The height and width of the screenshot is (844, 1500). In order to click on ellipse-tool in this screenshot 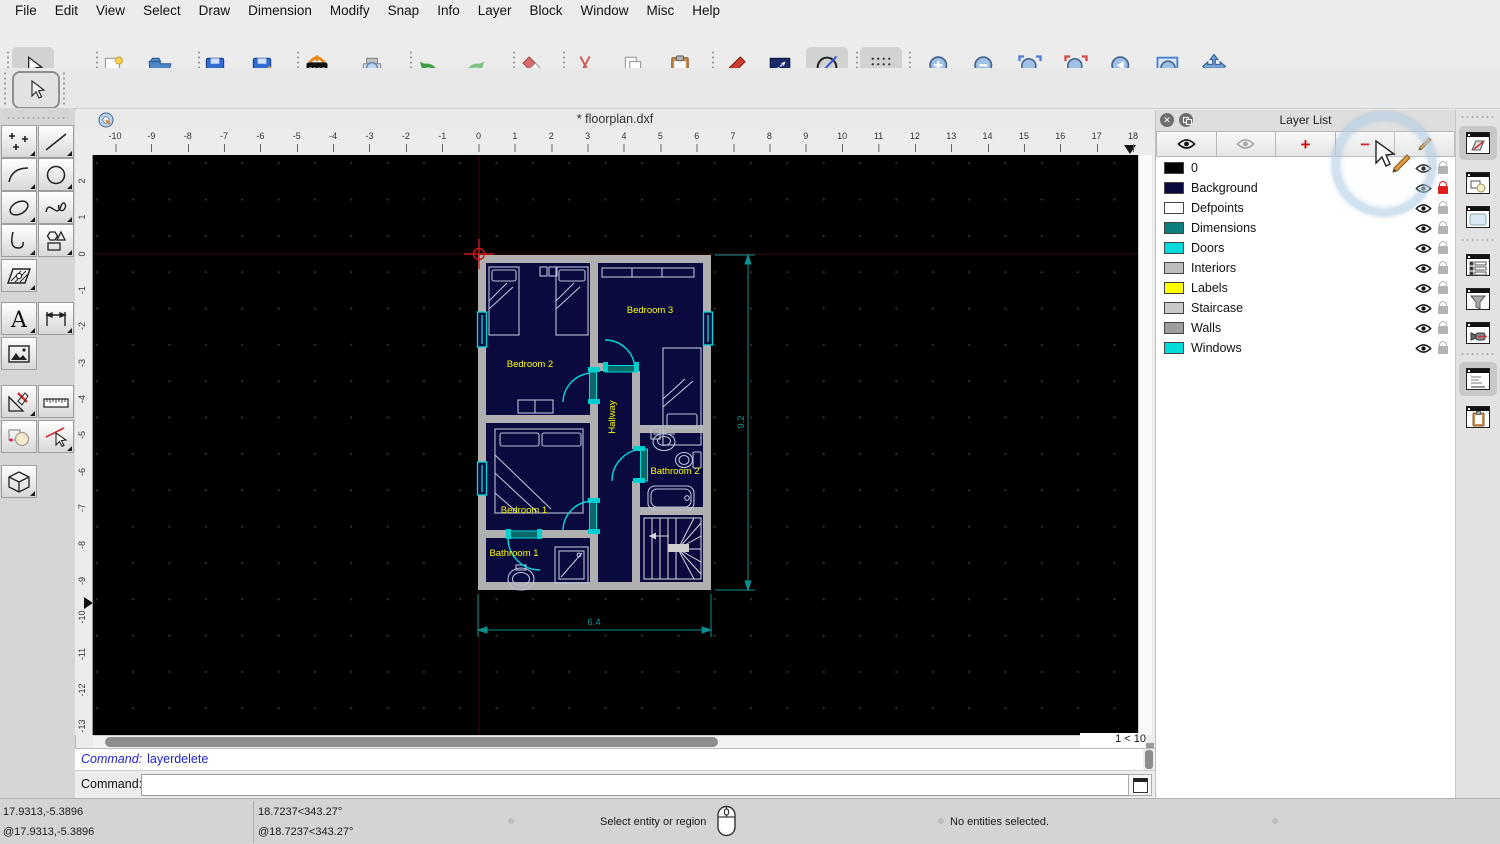, I will do `click(19, 207)`.